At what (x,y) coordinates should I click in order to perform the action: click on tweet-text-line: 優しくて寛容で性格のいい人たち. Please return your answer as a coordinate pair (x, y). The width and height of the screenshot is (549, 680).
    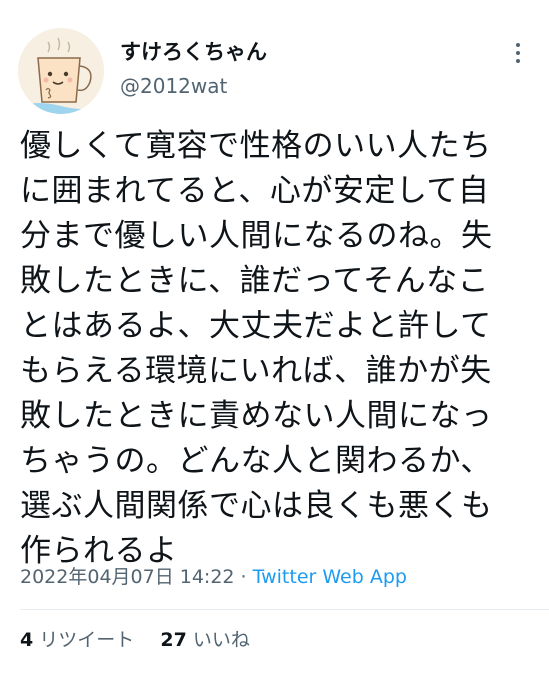
    Looking at the image, I should click on (256, 146).